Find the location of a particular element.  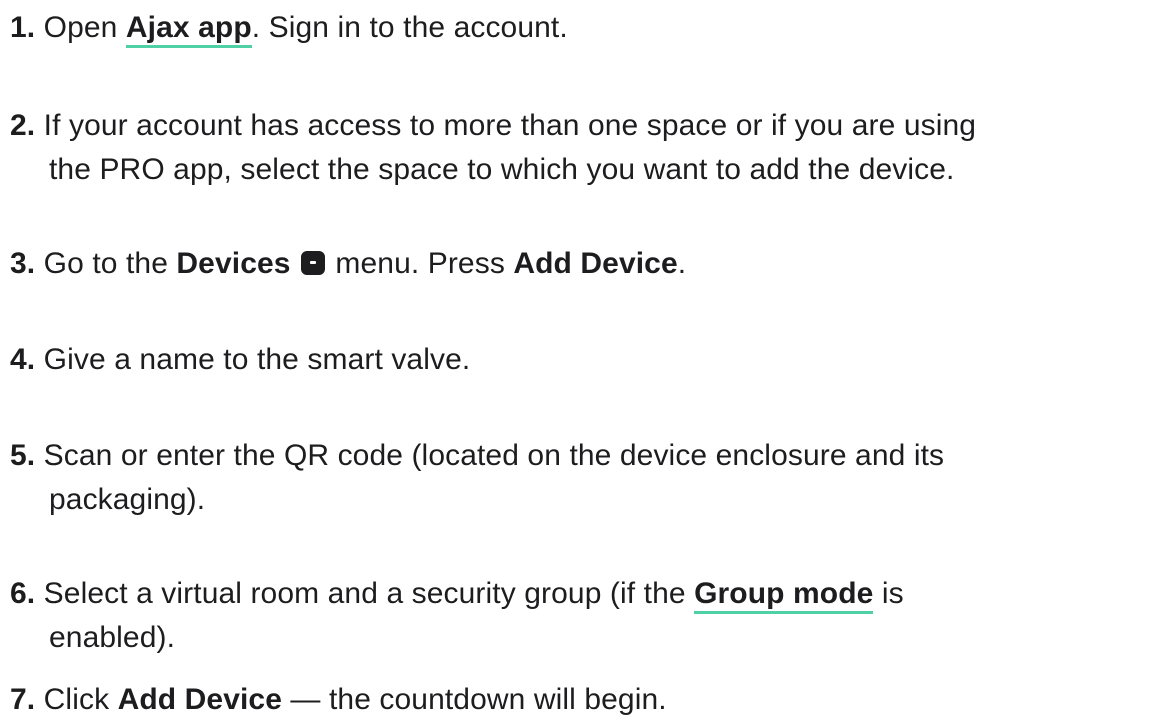

ajax-app-link: Ajax app is located at coordinates (188, 29).